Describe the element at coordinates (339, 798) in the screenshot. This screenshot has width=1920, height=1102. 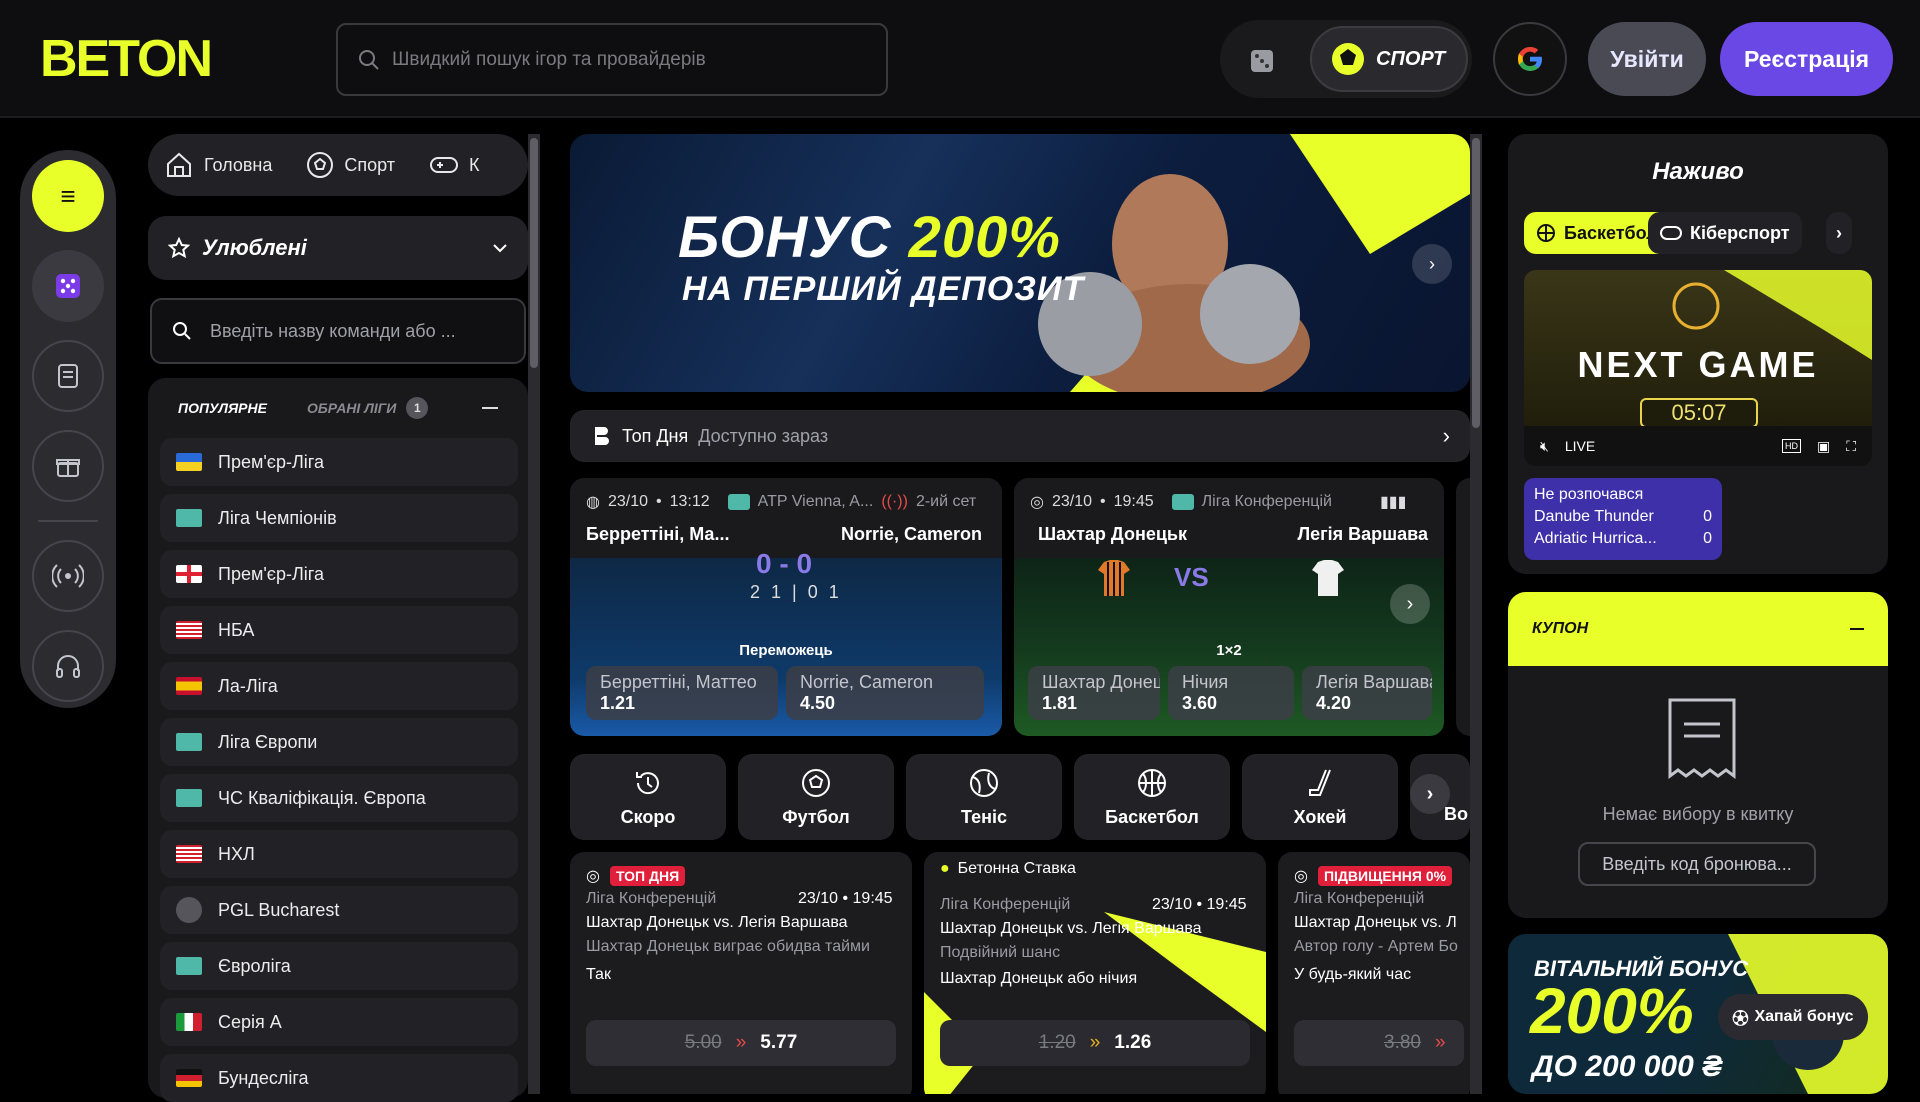
I see `league-item: ЧС Кваліфікація. Європа` at that location.